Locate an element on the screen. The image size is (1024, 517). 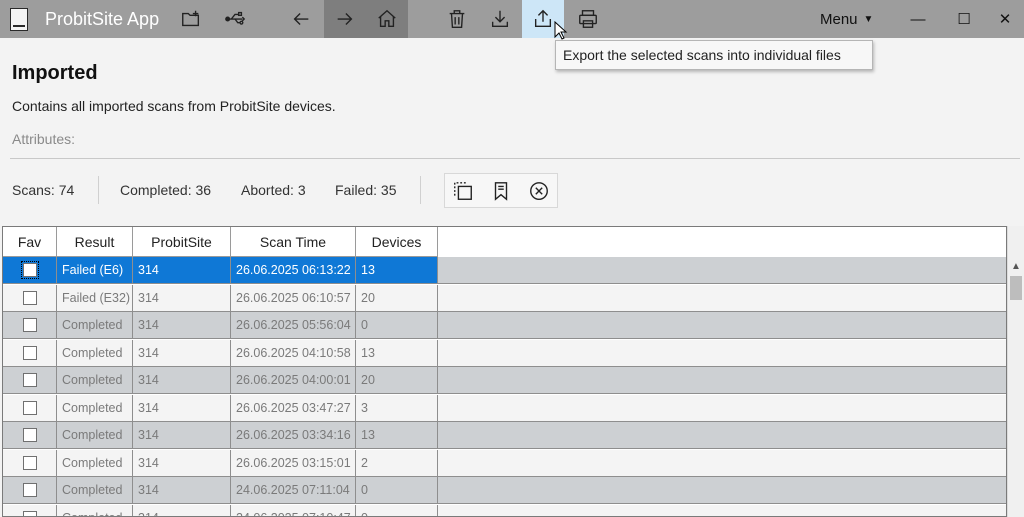
usb-icon is located at coordinates (235, 18).